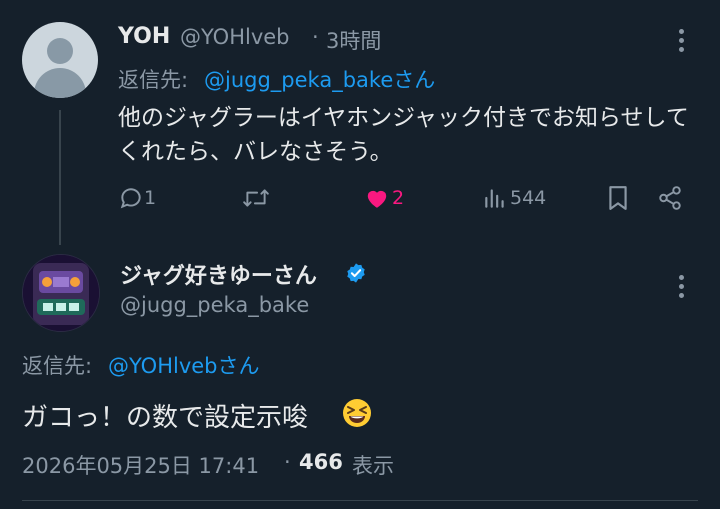 The image size is (720, 509). I want to click on bookmark-icon, so click(618, 198).